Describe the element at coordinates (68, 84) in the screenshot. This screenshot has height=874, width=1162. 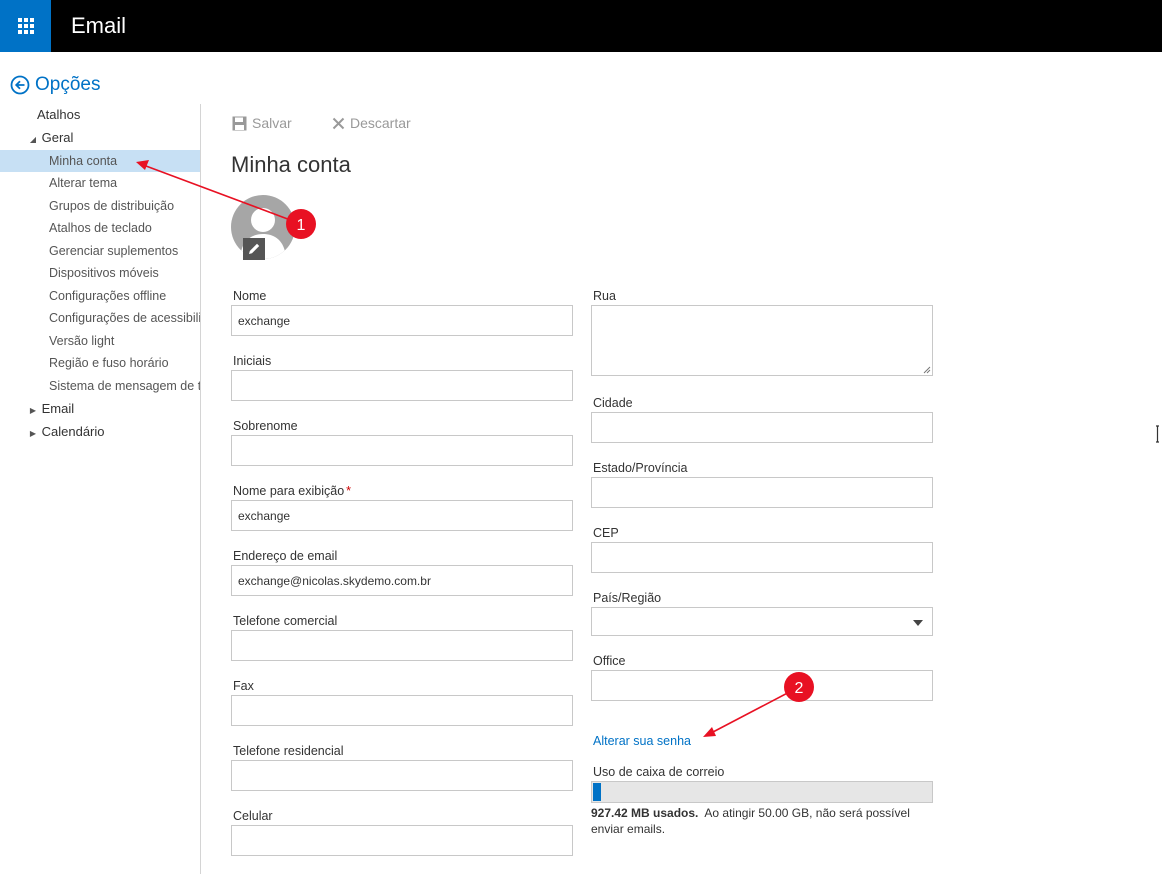
I see `options-title: Opções` at that location.